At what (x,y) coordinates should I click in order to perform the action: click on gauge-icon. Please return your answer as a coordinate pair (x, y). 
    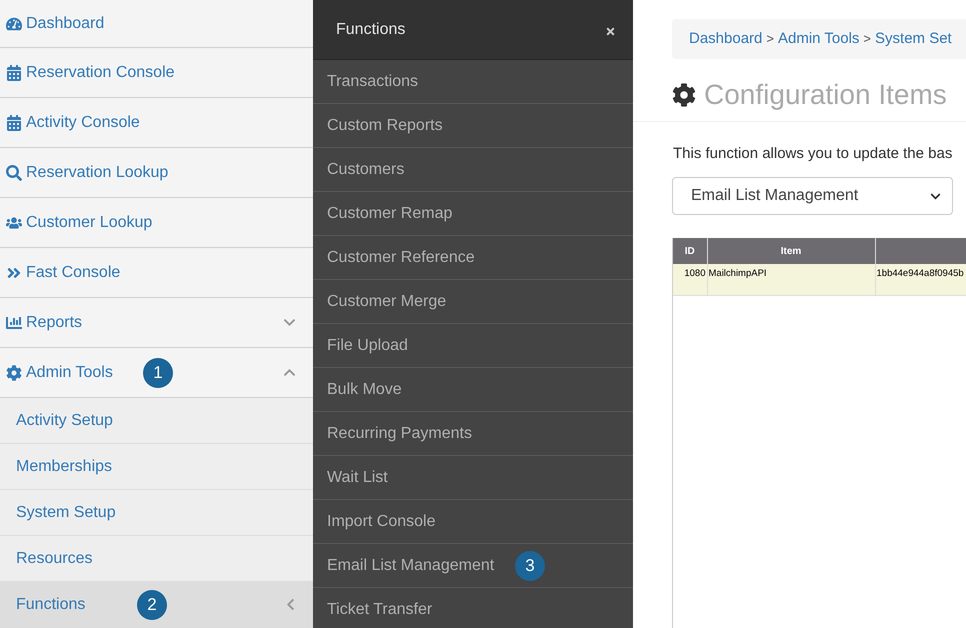
    Looking at the image, I should click on (14, 24).